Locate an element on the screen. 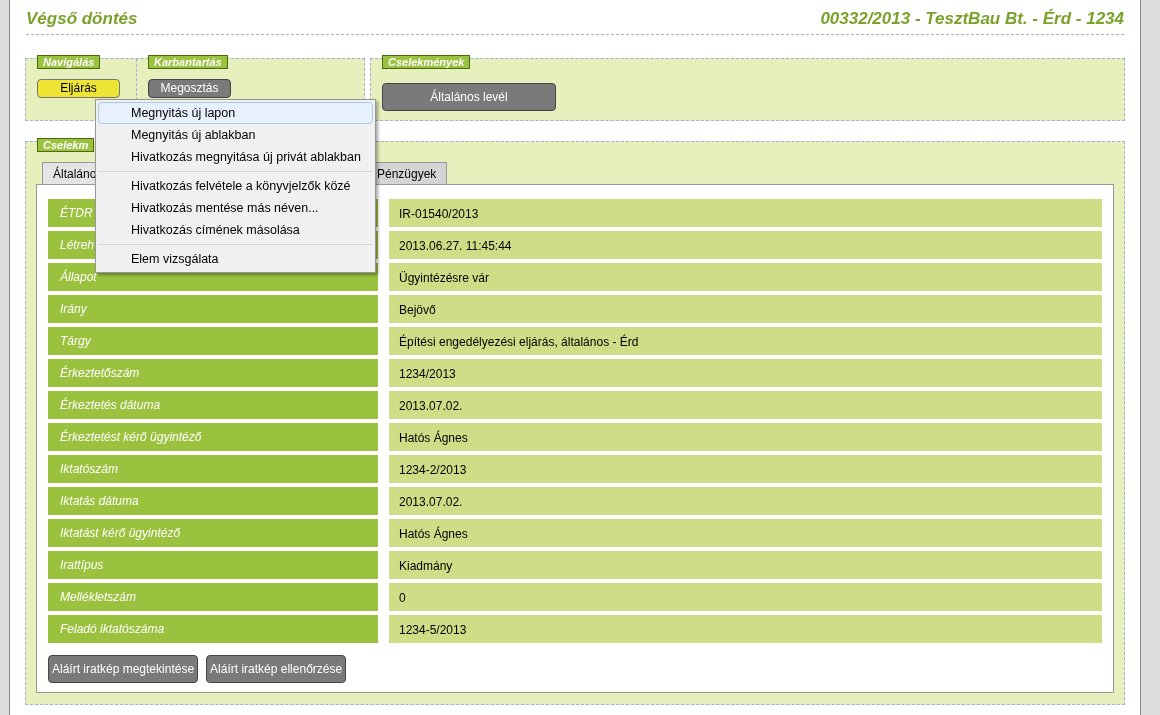 The width and height of the screenshot is (1160, 715). field-value: 0 is located at coordinates (745, 596).